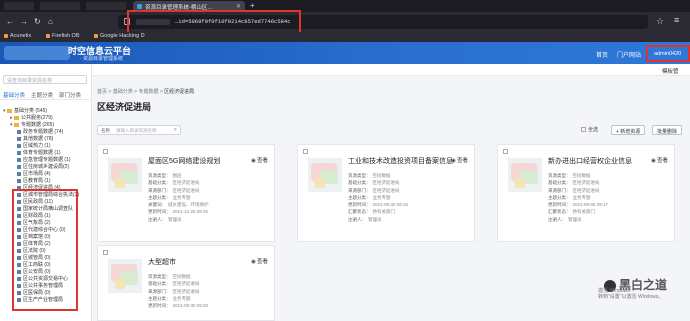  I want to click on meta-row: 注册人： 管理员, so click(208, 219).